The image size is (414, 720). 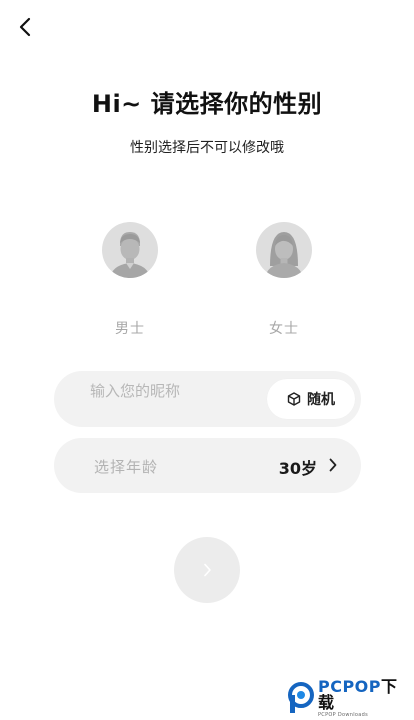 What do you see at coordinates (130, 329) in the screenshot?
I see `gender-label-male: 男士` at bounding box center [130, 329].